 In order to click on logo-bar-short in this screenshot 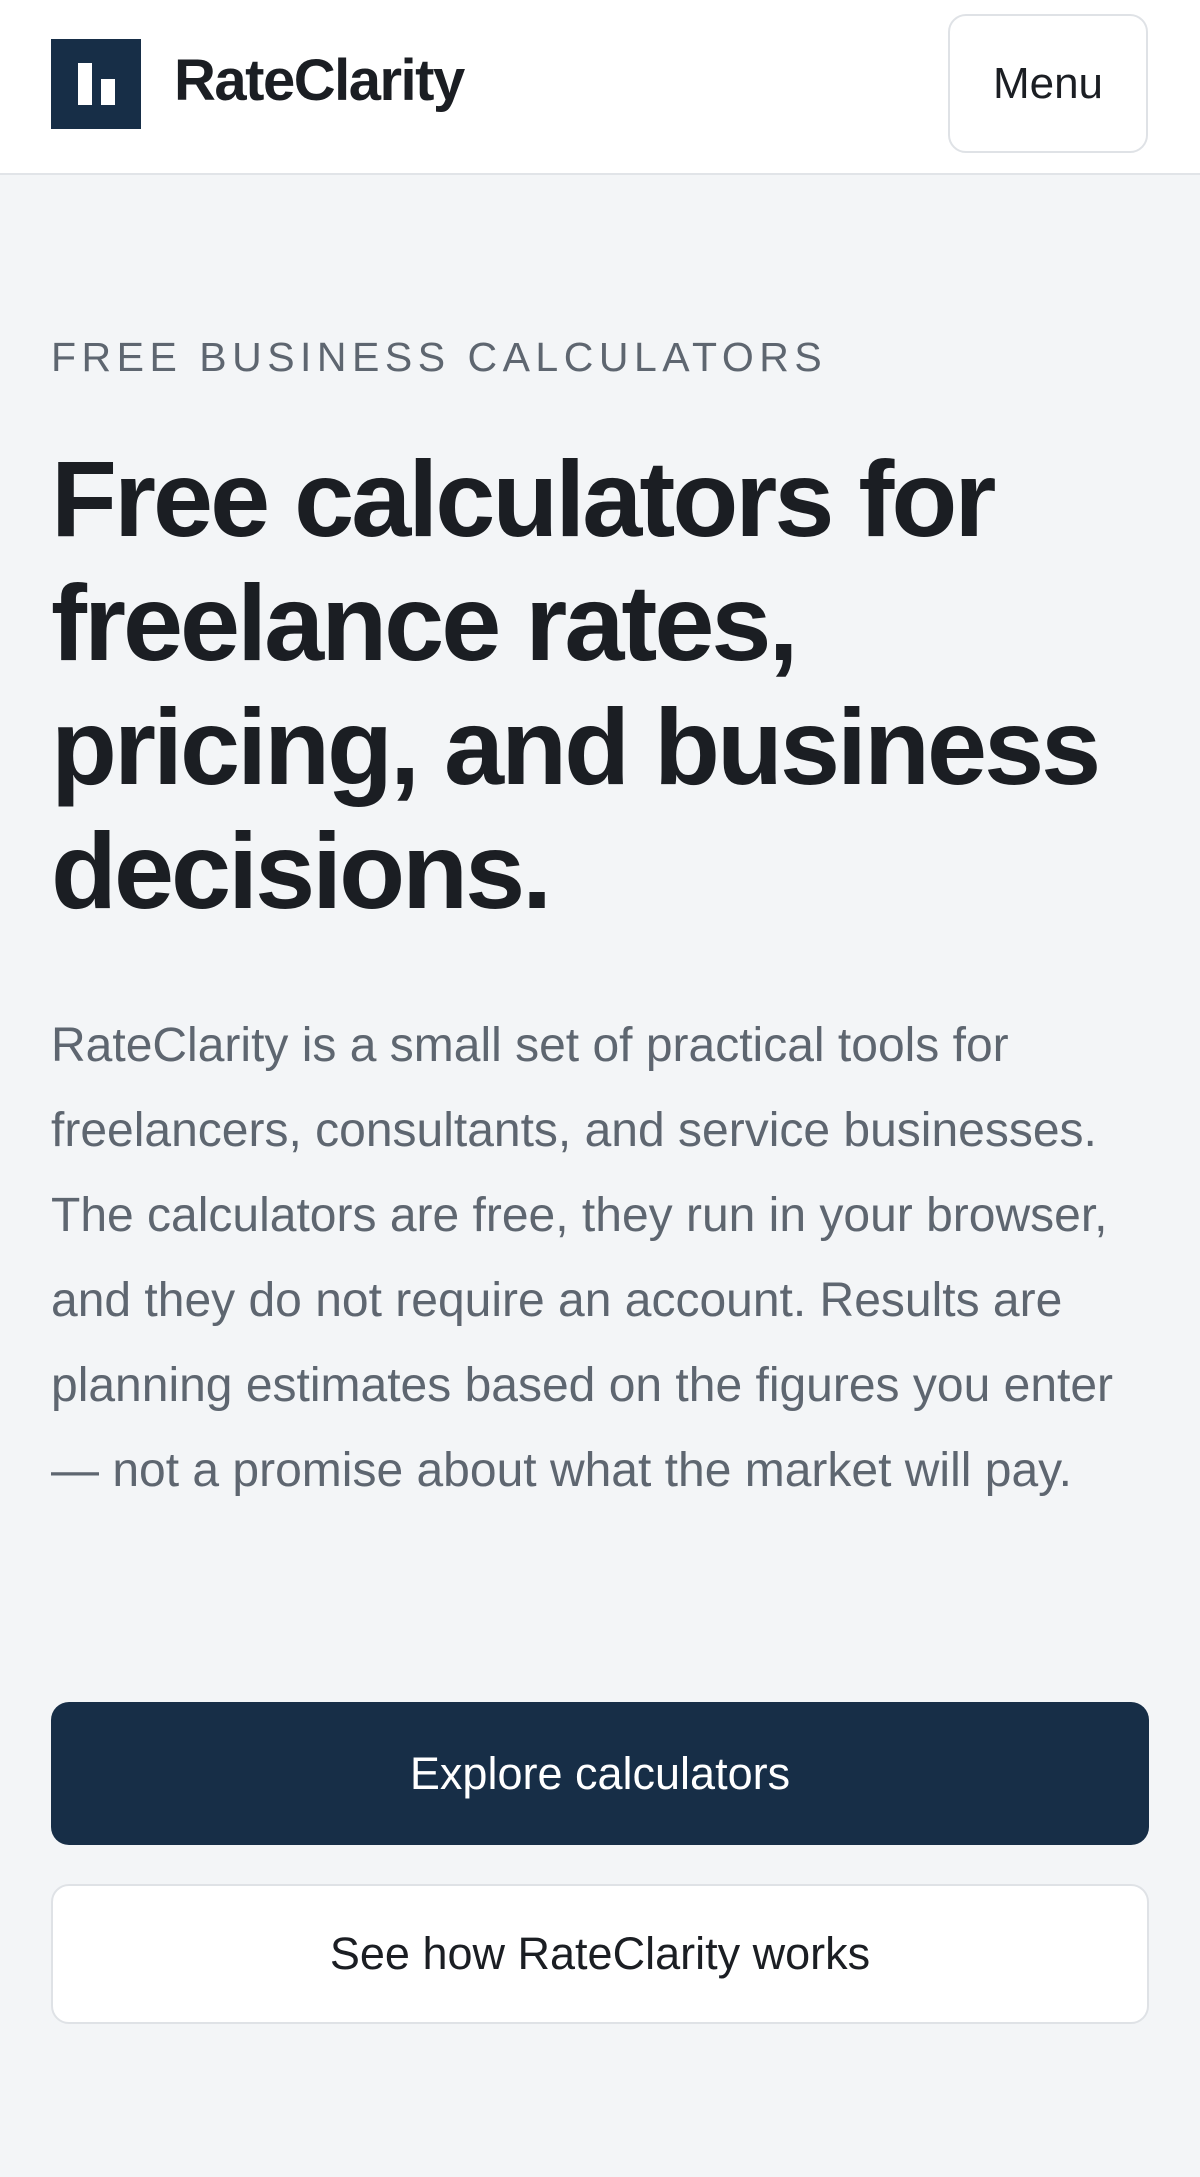, I will do `click(108, 92)`.